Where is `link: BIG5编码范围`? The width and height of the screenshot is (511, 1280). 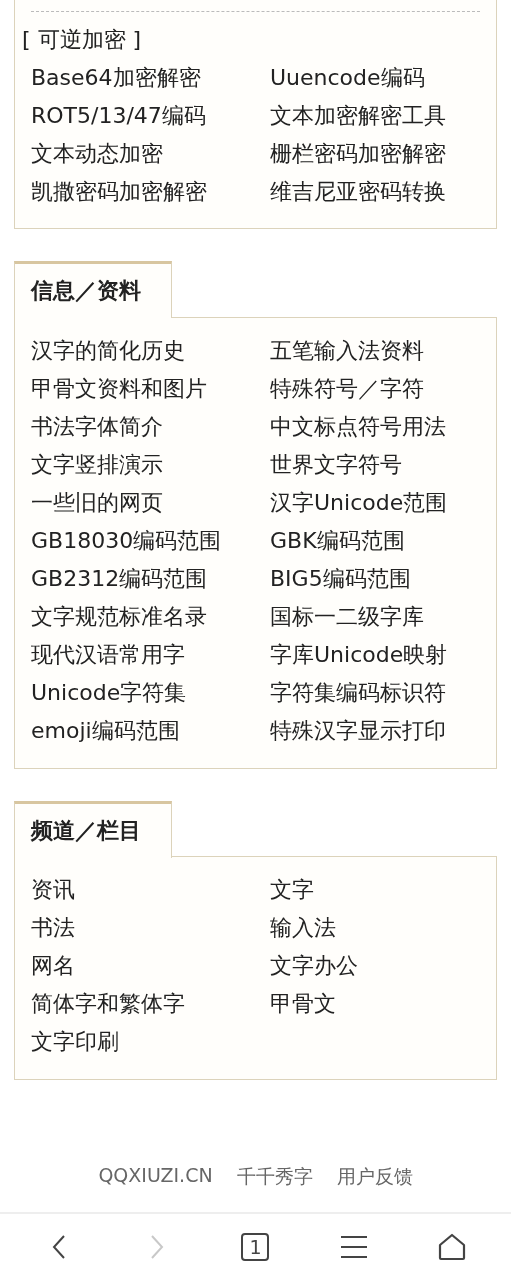 link: BIG5编码范围 is located at coordinates (375, 578).